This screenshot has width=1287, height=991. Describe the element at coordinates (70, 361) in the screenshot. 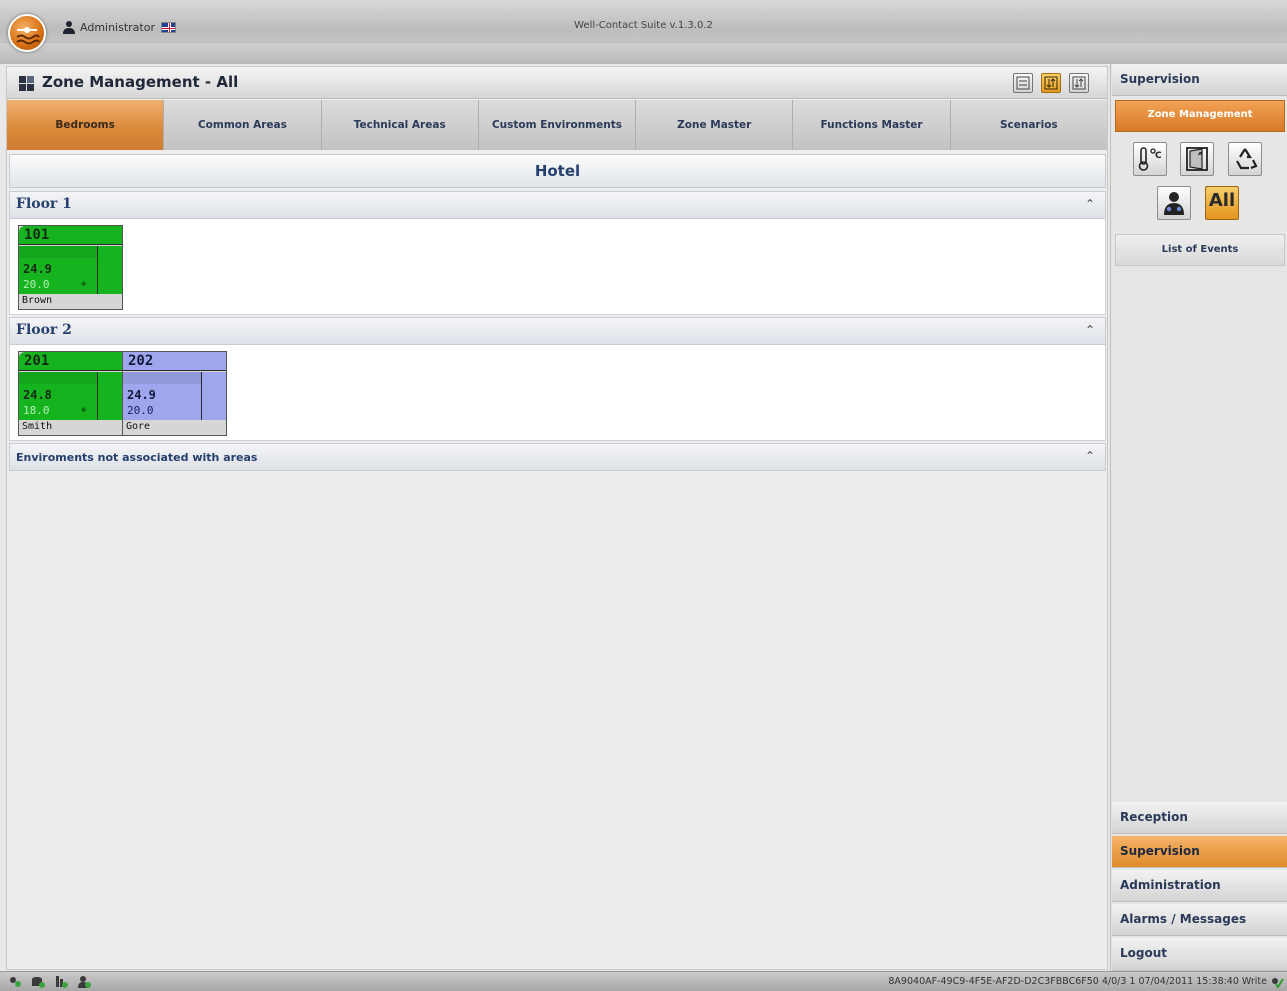

I see `room-header: 201` at that location.